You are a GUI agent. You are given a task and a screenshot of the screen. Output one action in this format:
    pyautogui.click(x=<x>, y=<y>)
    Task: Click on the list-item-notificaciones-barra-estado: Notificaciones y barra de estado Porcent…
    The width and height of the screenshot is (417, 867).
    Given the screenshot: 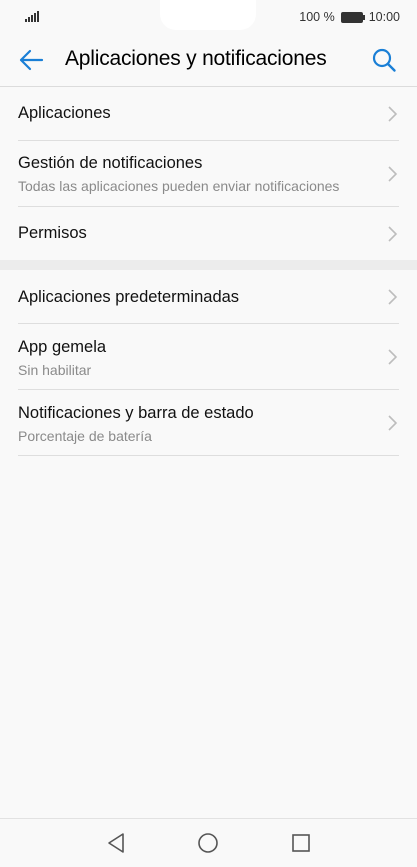 What is the action you would take?
    pyautogui.click(x=208, y=423)
    